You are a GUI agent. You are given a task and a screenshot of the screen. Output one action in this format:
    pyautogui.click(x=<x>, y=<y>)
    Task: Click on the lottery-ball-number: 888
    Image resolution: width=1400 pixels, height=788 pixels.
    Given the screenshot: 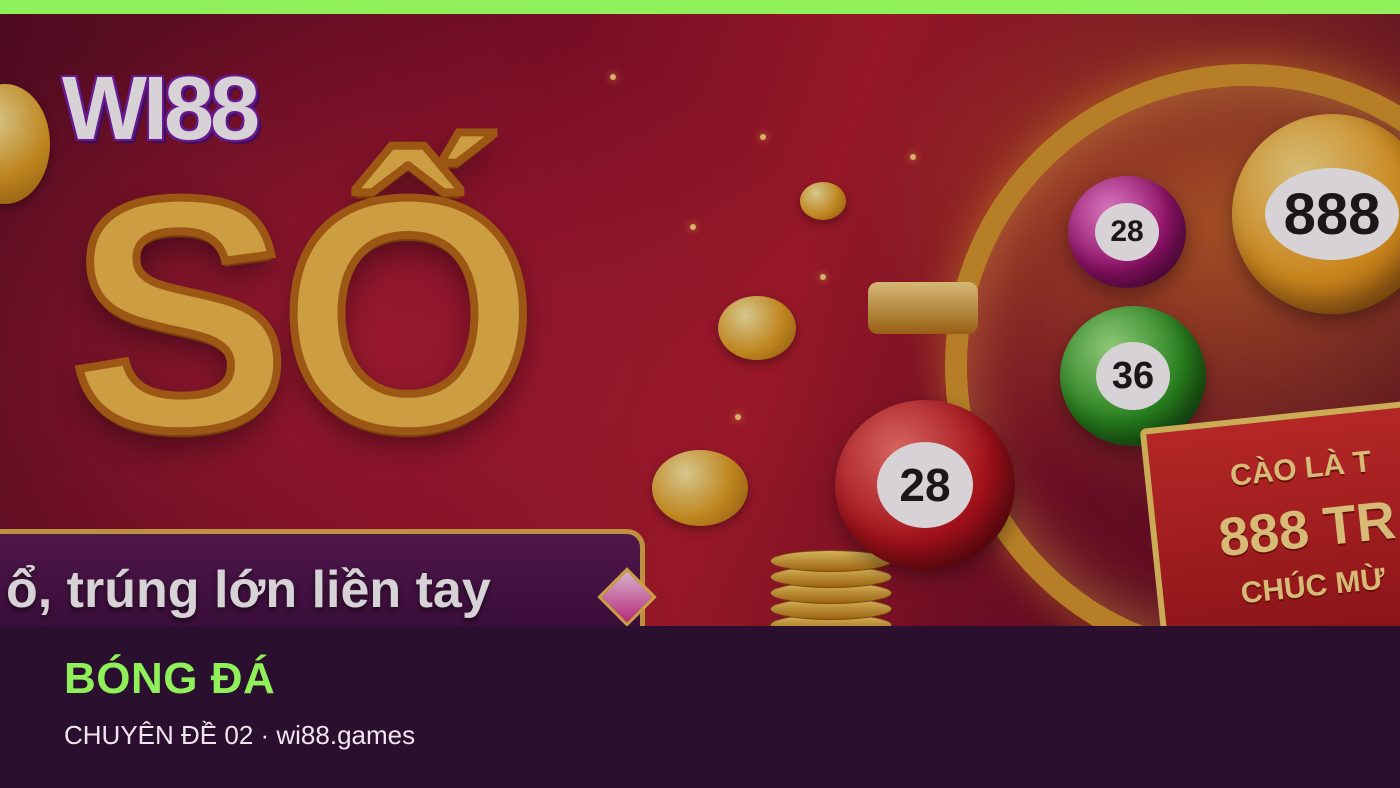 What is the action you would take?
    pyautogui.click(x=1332, y=214)
    